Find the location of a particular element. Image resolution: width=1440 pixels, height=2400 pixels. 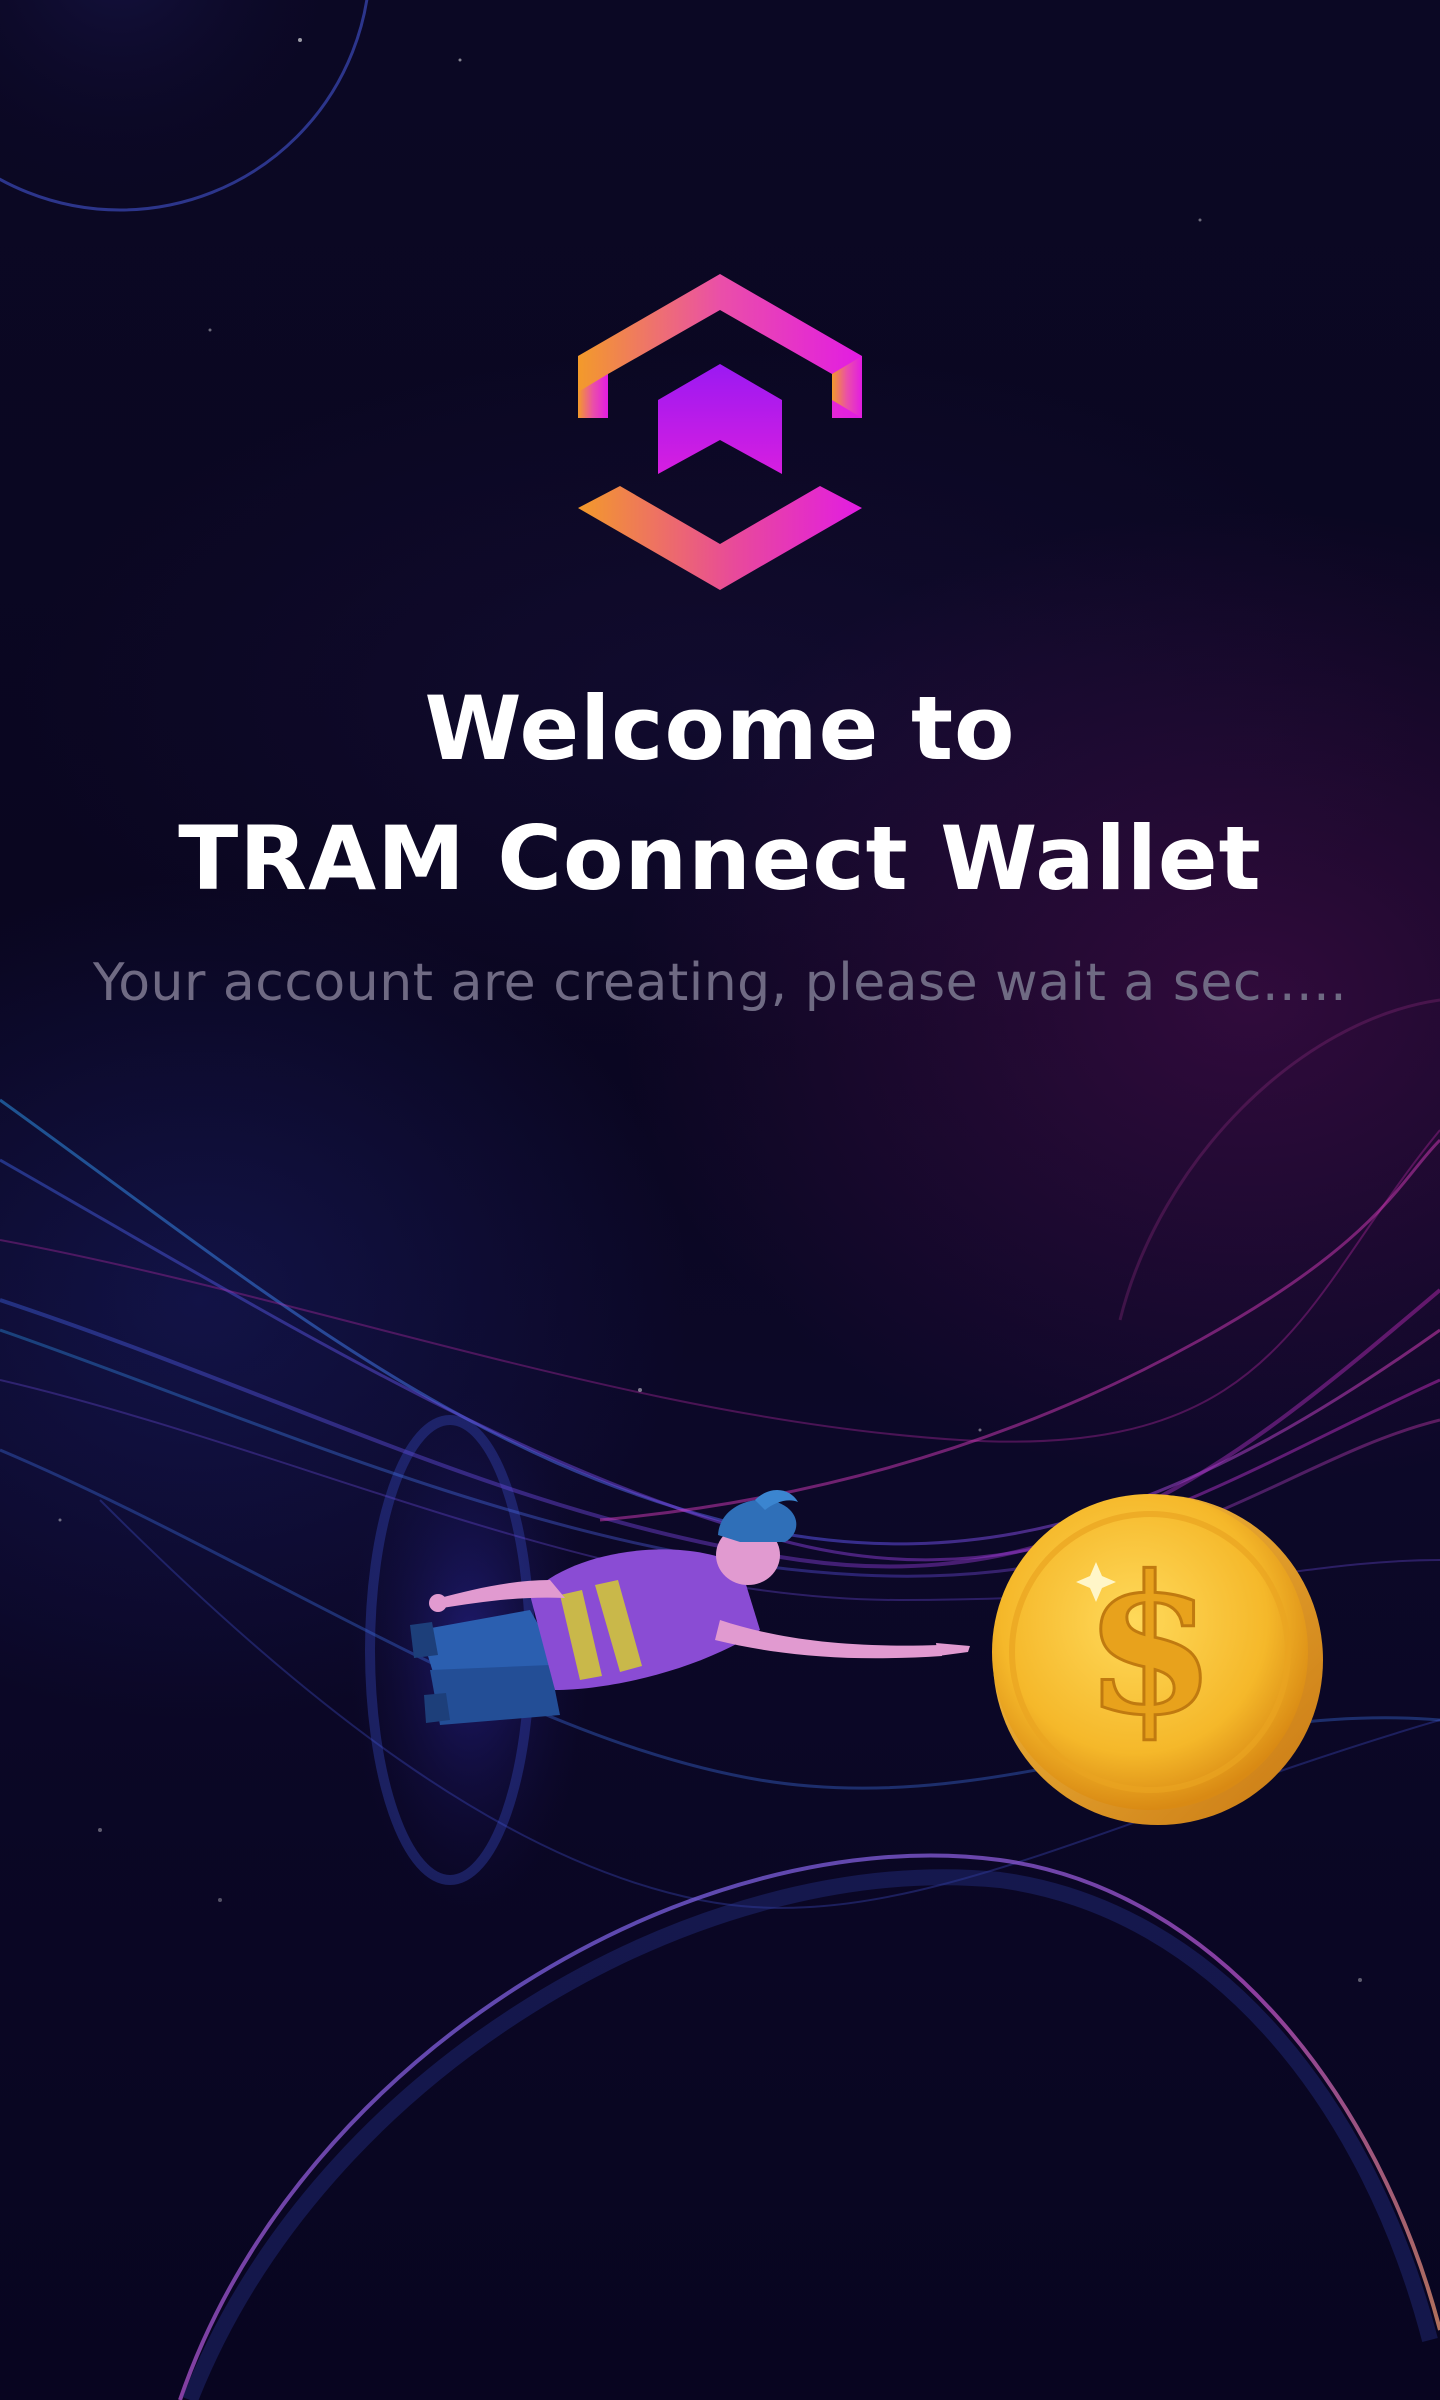

dollar-coin-icon: $ is located at coordinates (1157, 1659).